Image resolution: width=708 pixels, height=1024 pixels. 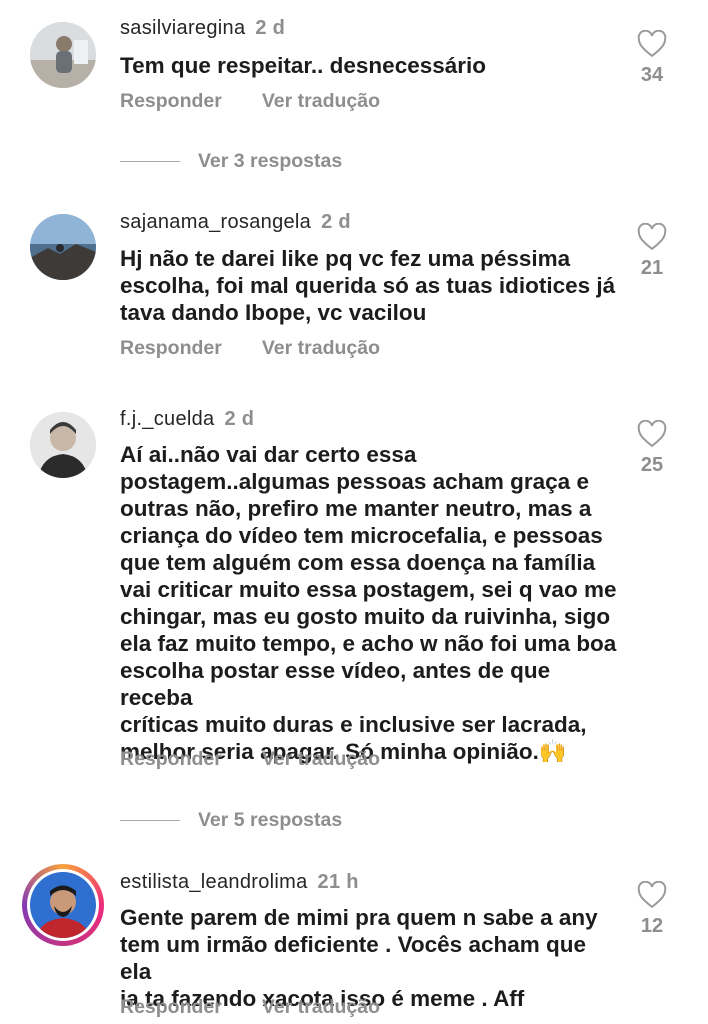 I want to click on comment-text: Tem que respeitar.. desnecessário, so click(x=303, y=65).